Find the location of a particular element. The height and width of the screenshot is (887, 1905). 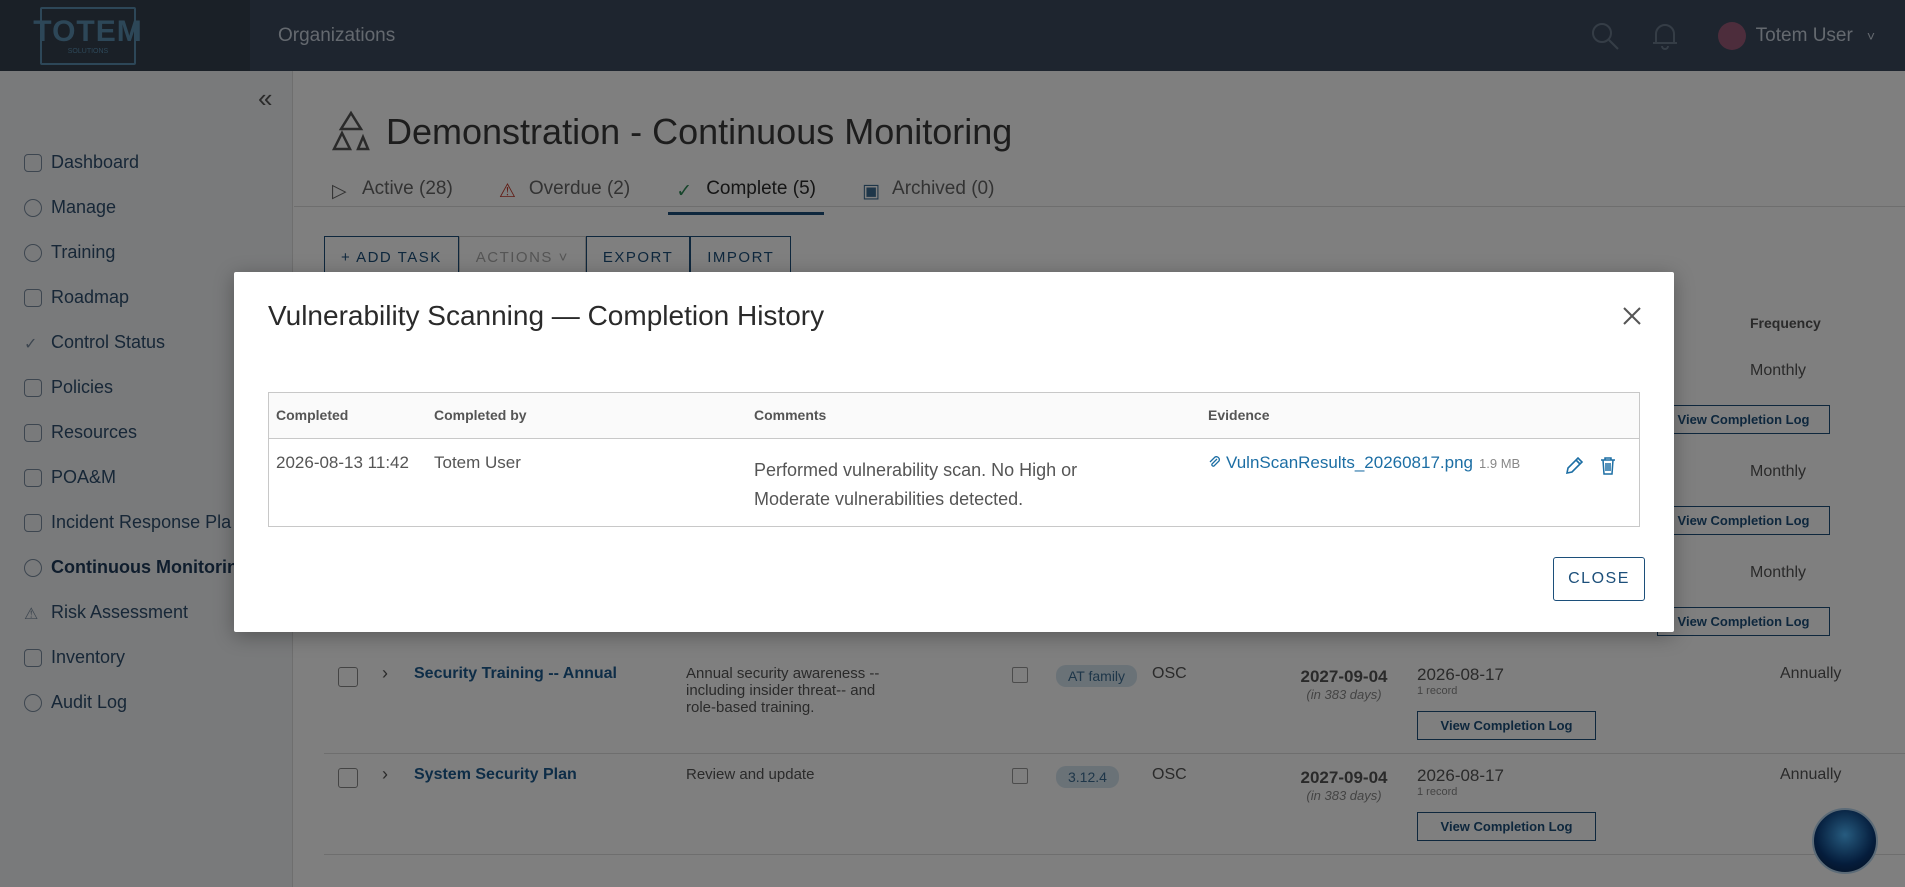

evidence-file-size: 1.9 MB is located at coordinates (1500, 463).